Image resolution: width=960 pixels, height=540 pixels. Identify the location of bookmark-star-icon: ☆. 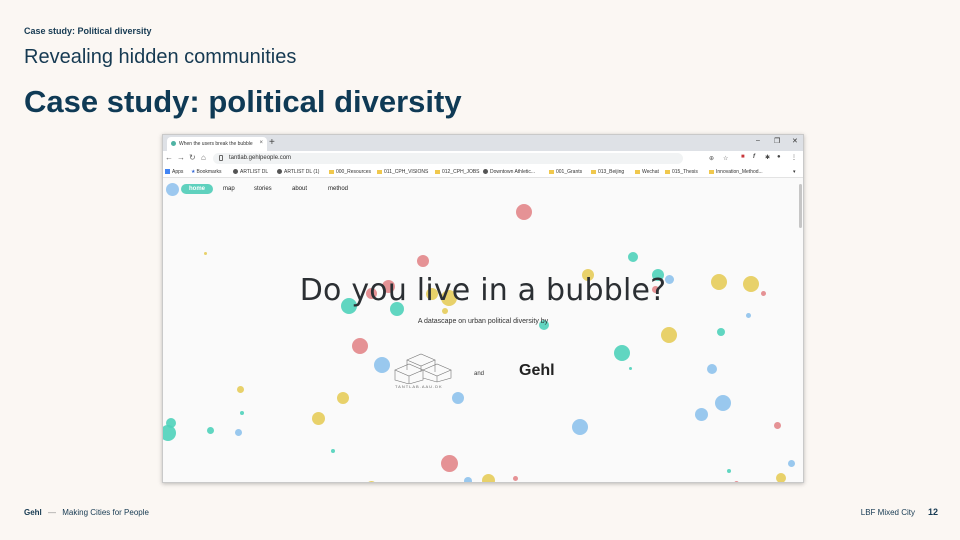
(725, 158).